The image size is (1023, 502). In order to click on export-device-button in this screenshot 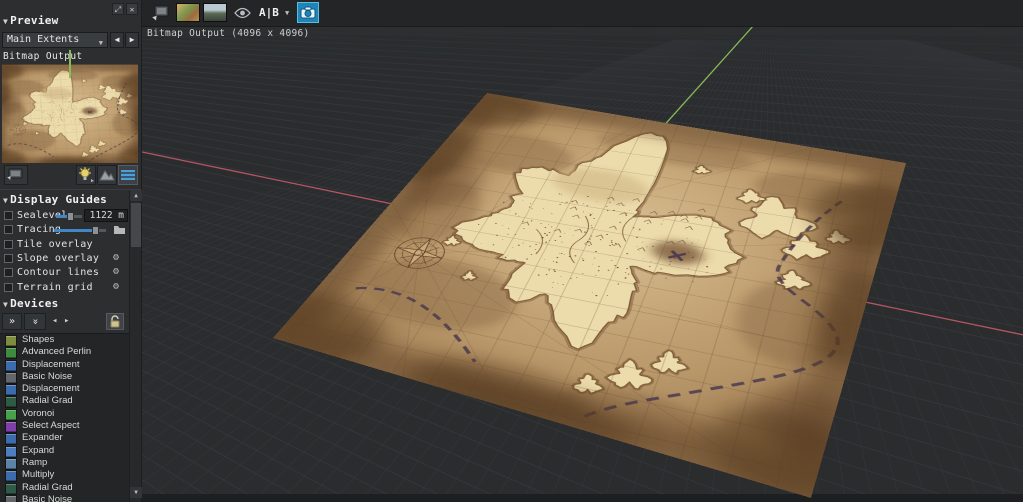, I will do `click(16, 175)`.